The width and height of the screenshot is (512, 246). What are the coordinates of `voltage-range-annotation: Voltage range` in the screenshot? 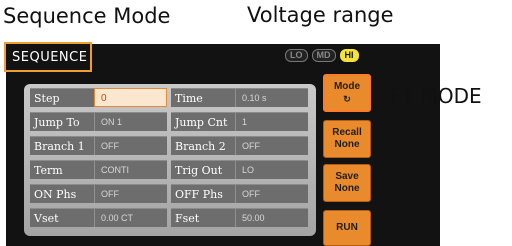 It's located at (320, 15).